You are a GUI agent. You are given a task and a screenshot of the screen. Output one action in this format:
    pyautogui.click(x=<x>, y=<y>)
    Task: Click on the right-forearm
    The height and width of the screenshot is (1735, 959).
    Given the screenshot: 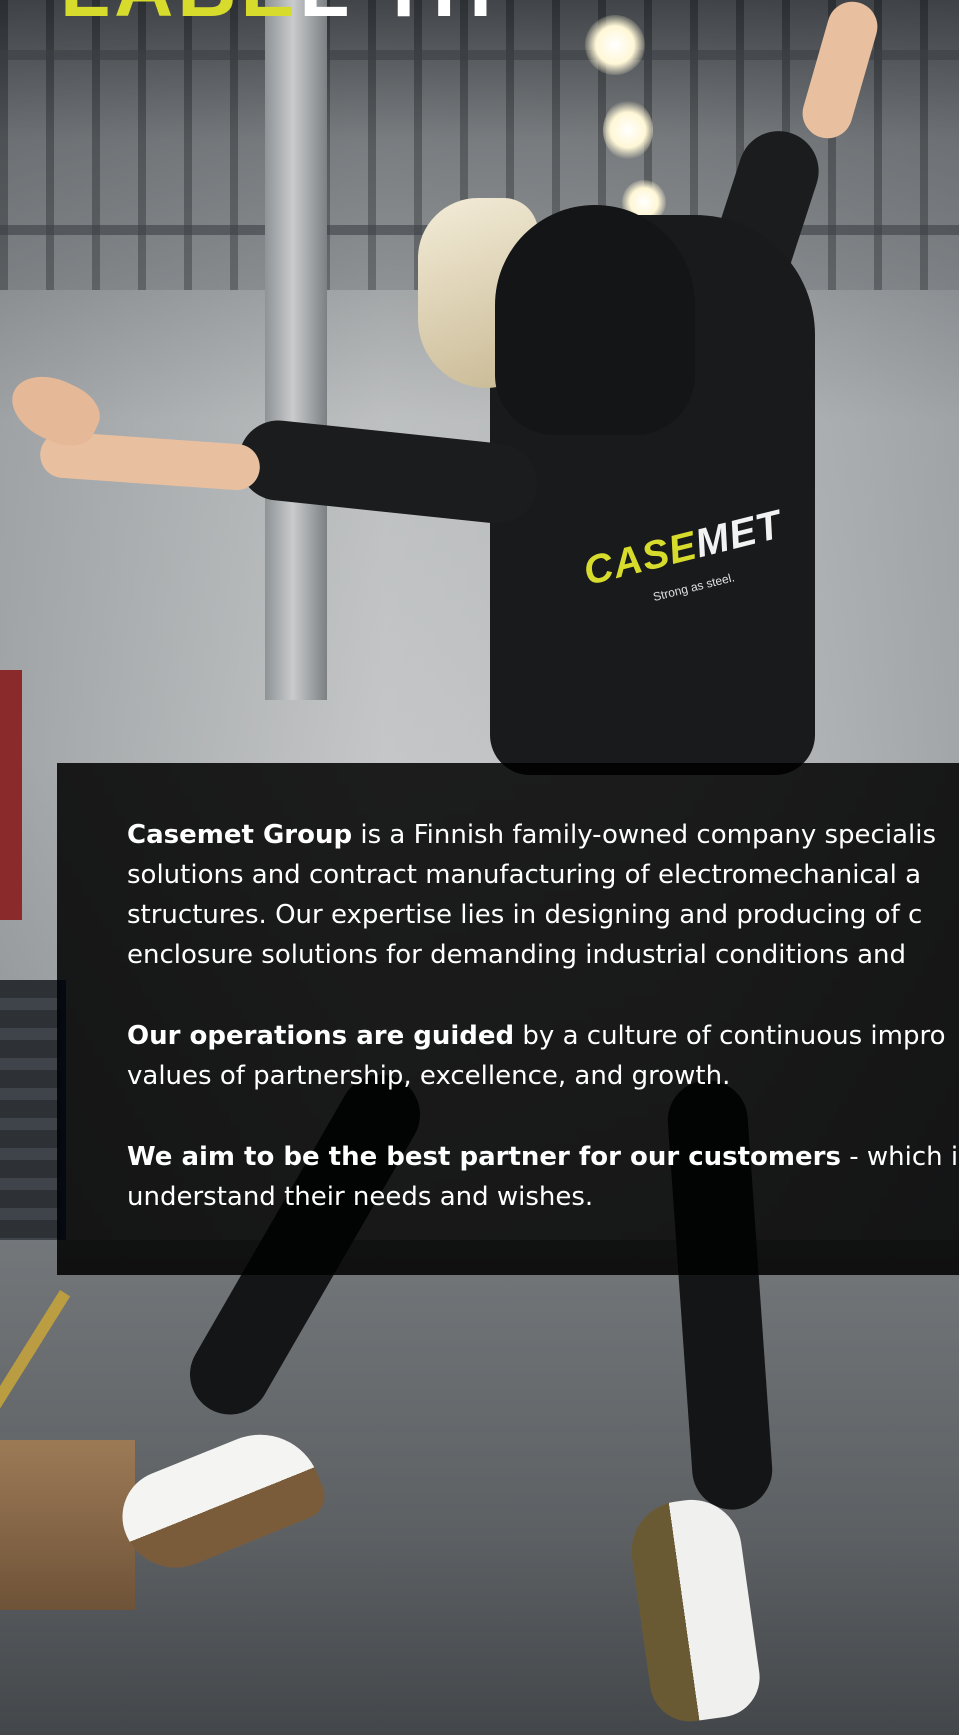 What is the action you would take?
    pyautogui.click(x=840, y=72)
    